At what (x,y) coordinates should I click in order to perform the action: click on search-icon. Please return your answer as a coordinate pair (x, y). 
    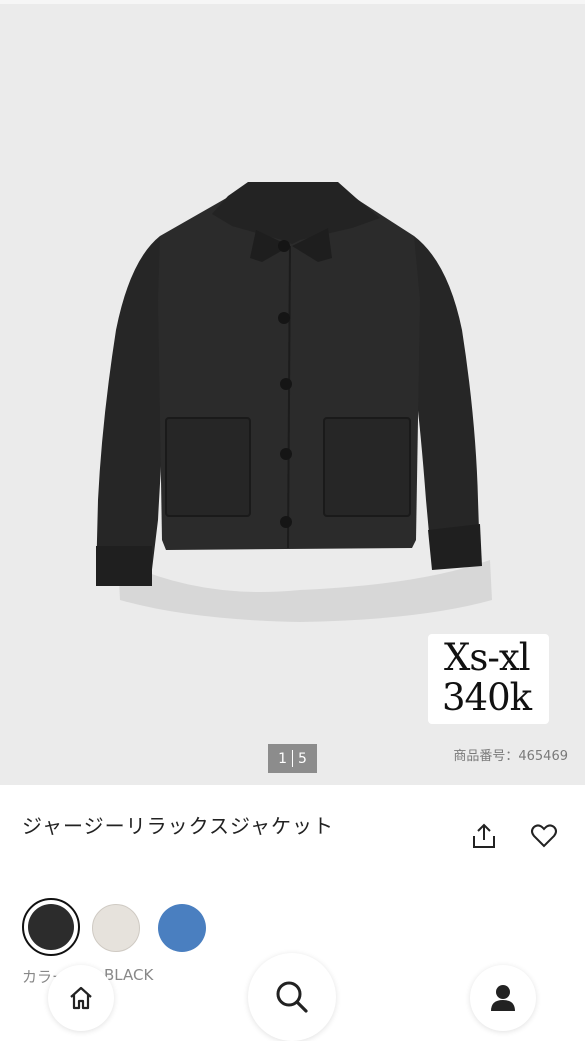
    Looking at the image, I should click on (292, 997).